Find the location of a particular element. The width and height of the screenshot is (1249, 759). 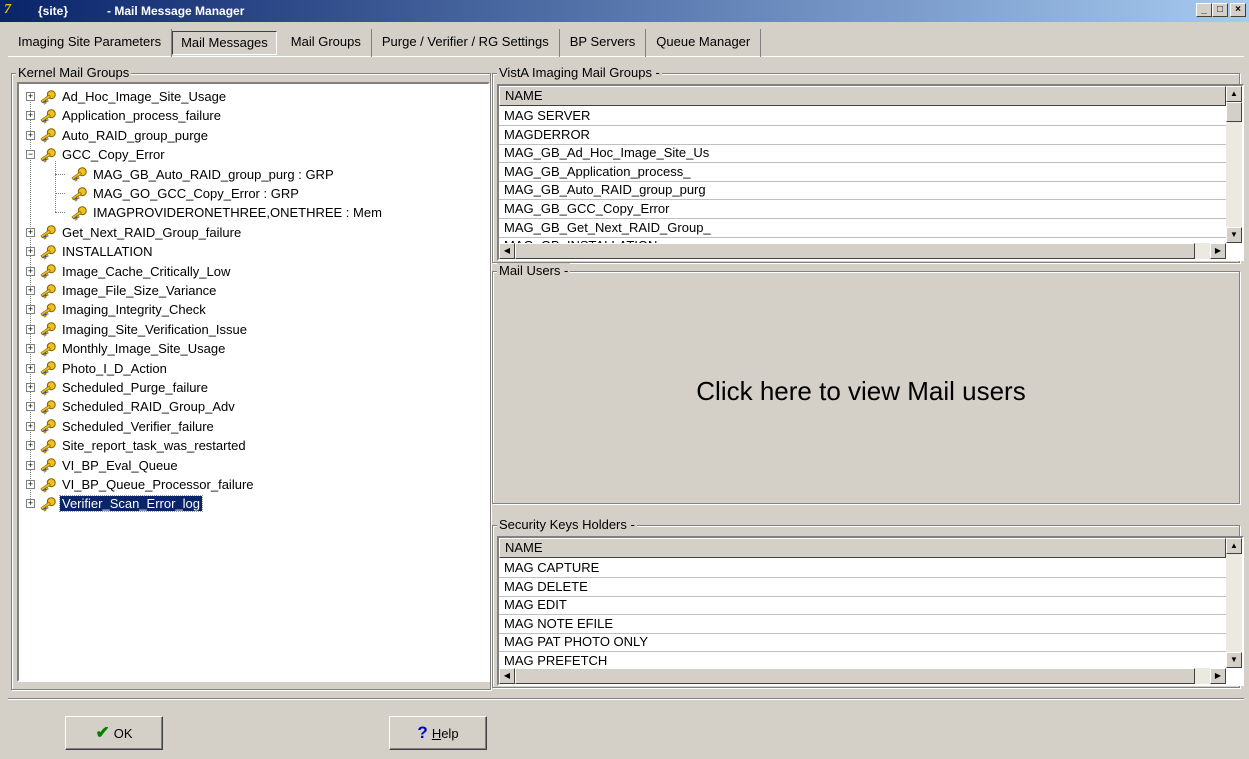

vista-horizontal-scrollbar: ◀ ▶ is located at coordinates (862, 251).